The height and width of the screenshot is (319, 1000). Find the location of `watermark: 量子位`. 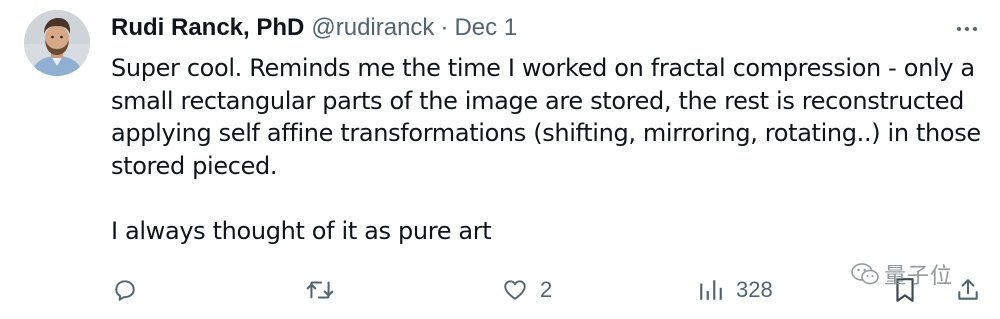

watermark: 量子位 is located at coordinates (901, 274).